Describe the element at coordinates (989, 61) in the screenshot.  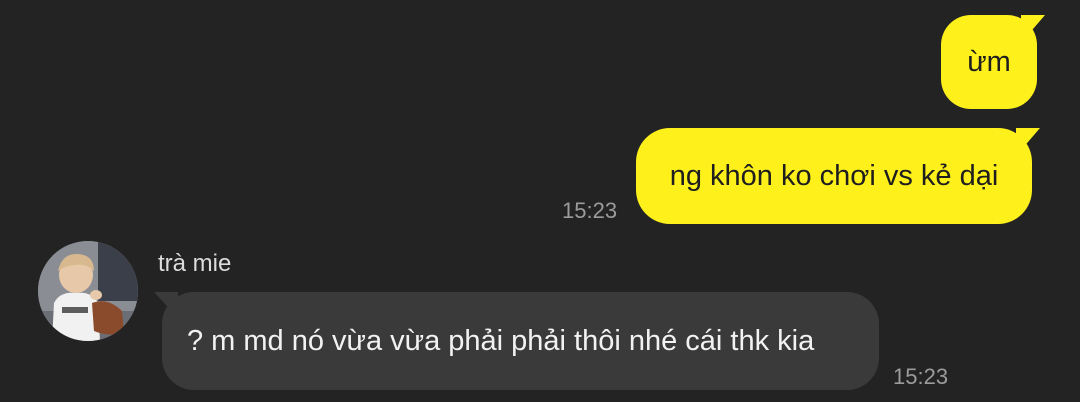
I see `message-text: ừm` at that location.